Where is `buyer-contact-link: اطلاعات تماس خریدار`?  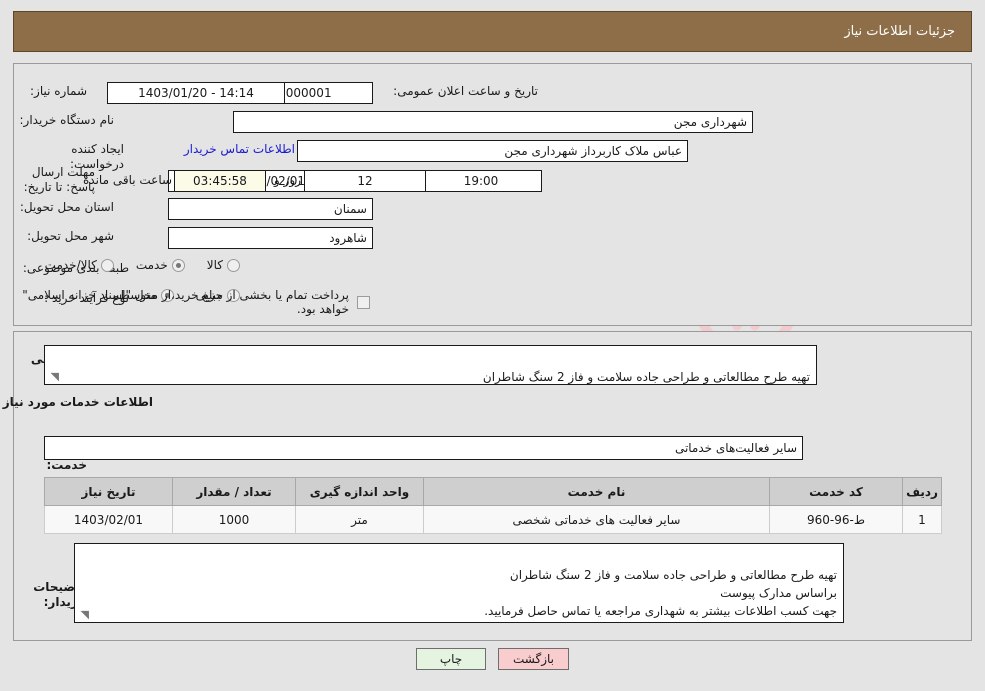
buyer-contact-link: اطلاعات تماس خریدار is located at coordinates (236, 149).